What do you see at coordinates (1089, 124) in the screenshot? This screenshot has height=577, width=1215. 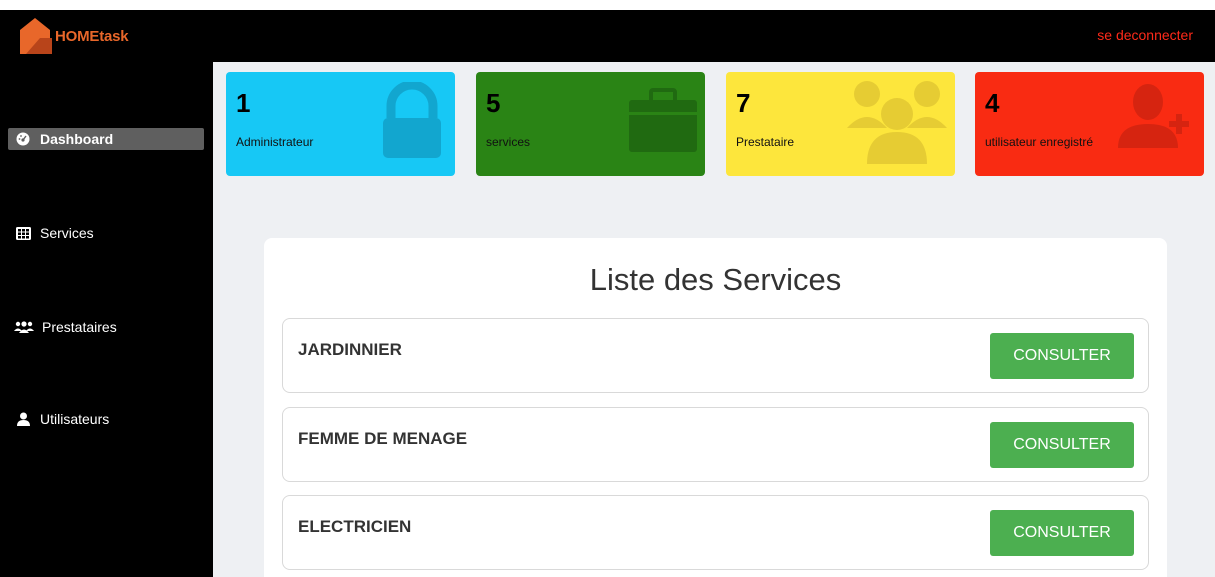 I see `stat-card-utilisateur-enregistre: 4 utilisateur enregistré` at bounding box center [1089, 124].